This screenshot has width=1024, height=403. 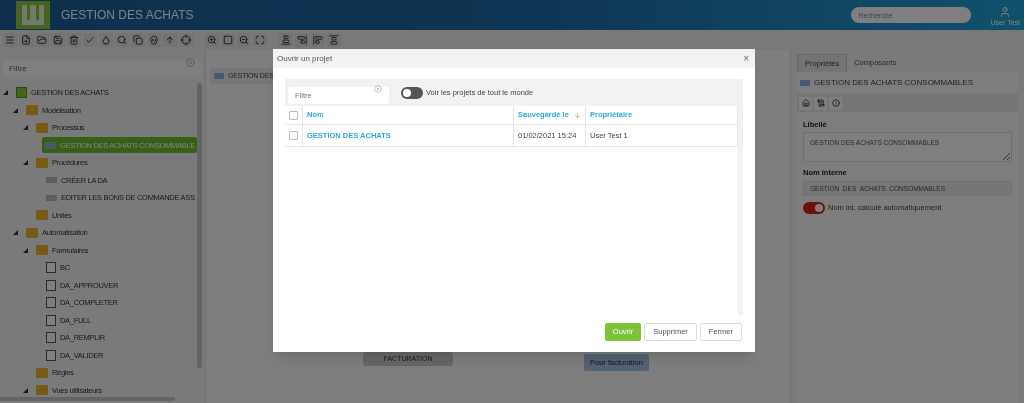 What do you see at coordinates (260, 40) in the screenshot?
I see `fit-icon` at bounding box center [260, 40].